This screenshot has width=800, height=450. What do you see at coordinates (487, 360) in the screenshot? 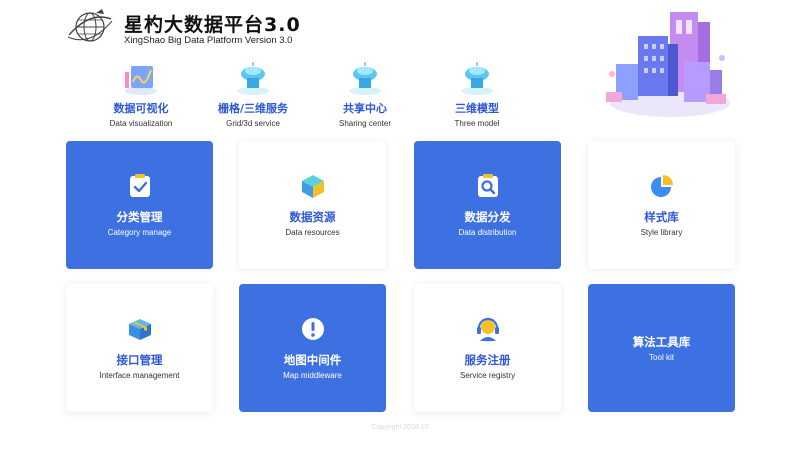
I see `card-title-zh: 服务注册` at bounding box center [487, 360].